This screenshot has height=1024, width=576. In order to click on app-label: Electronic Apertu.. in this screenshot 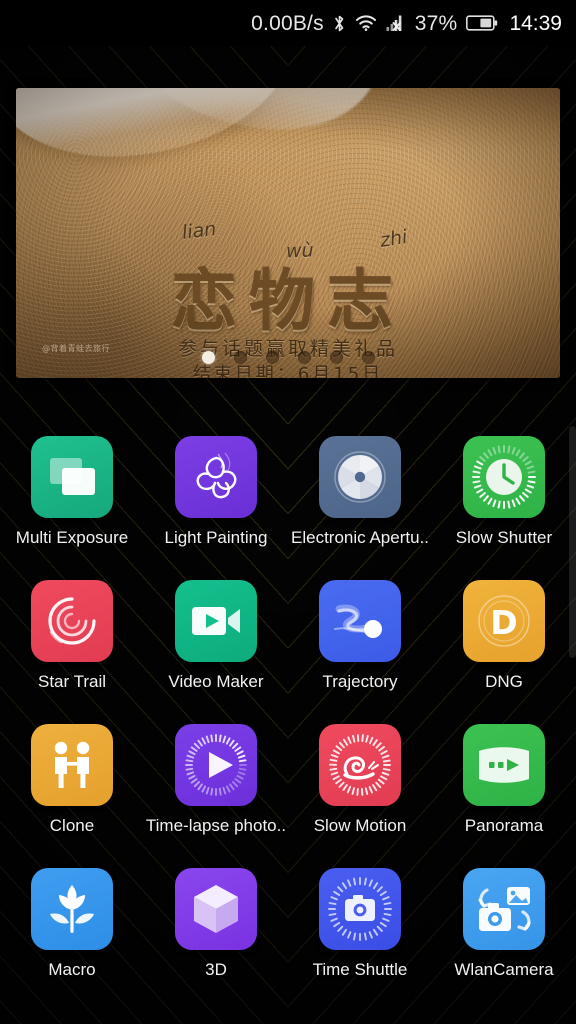, I will do `click(360, 537)`.